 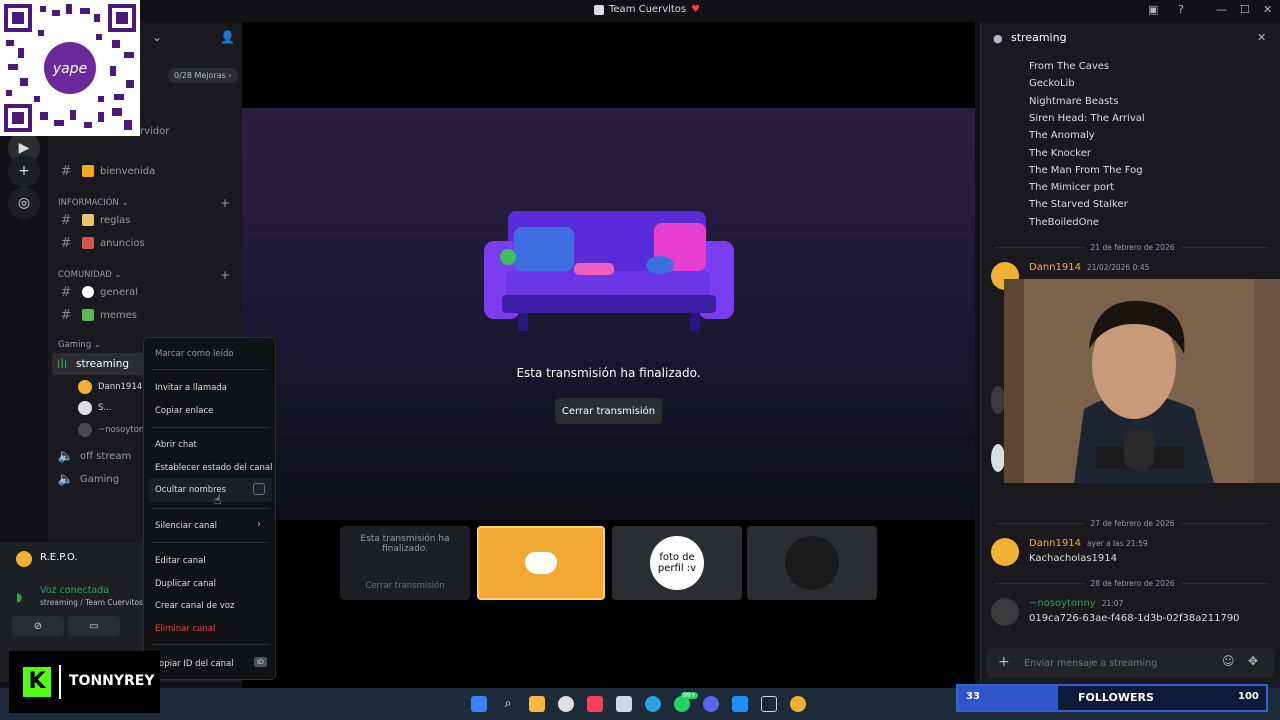 I want to click on screen-share-button: ▭, so click(x=94, y=626).